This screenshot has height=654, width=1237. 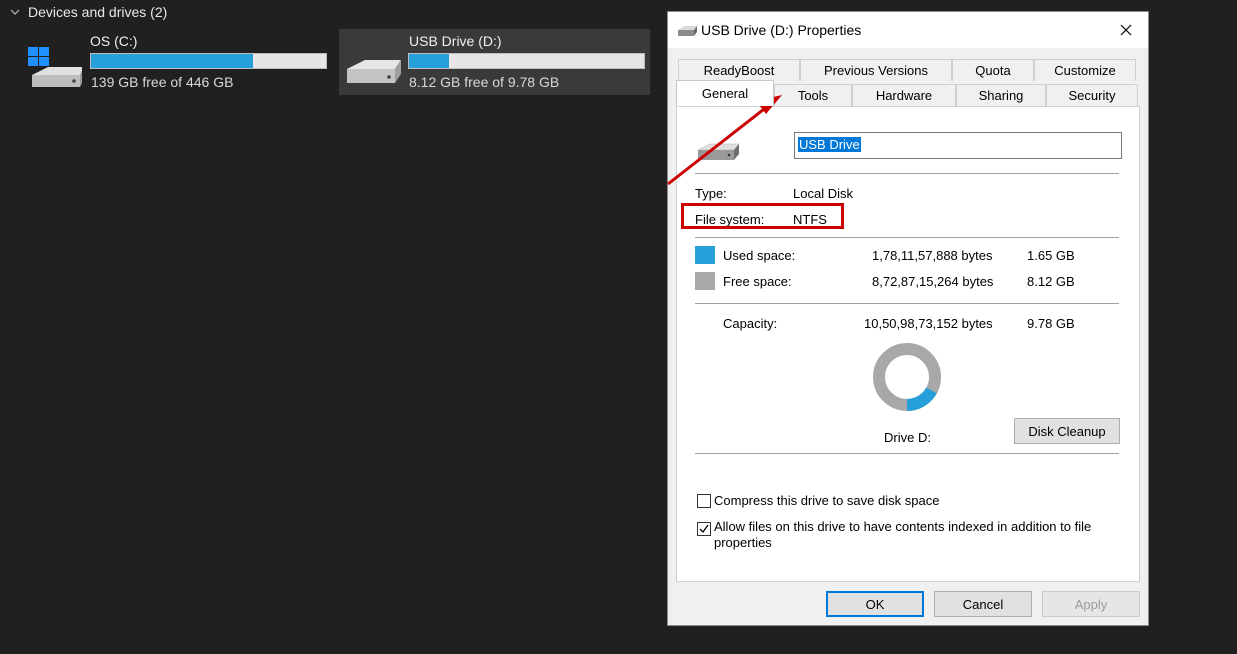 I want to click on type-value: Local Disk, so click(x=823, y=193).